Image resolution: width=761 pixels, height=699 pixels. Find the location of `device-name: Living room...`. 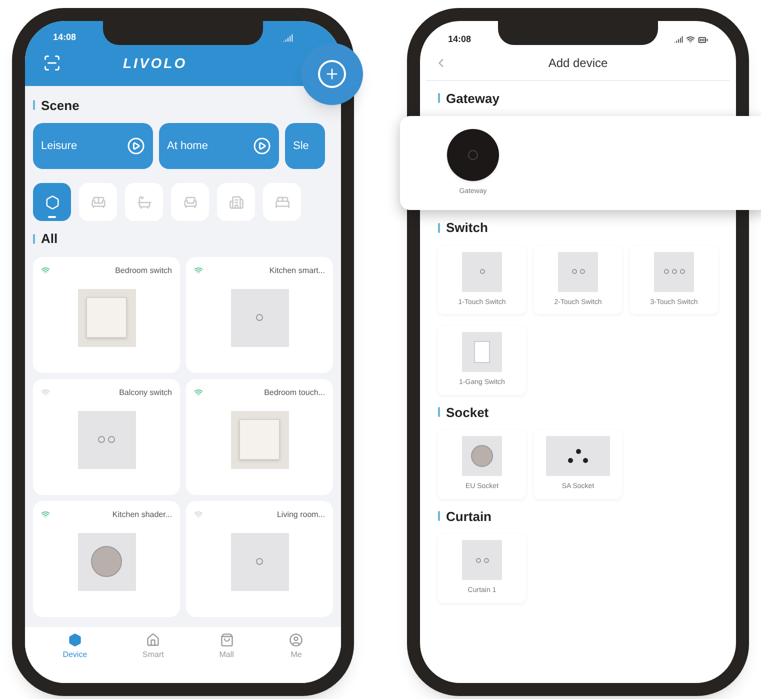

device-name: Living room... is located at coordinates (300, 514).